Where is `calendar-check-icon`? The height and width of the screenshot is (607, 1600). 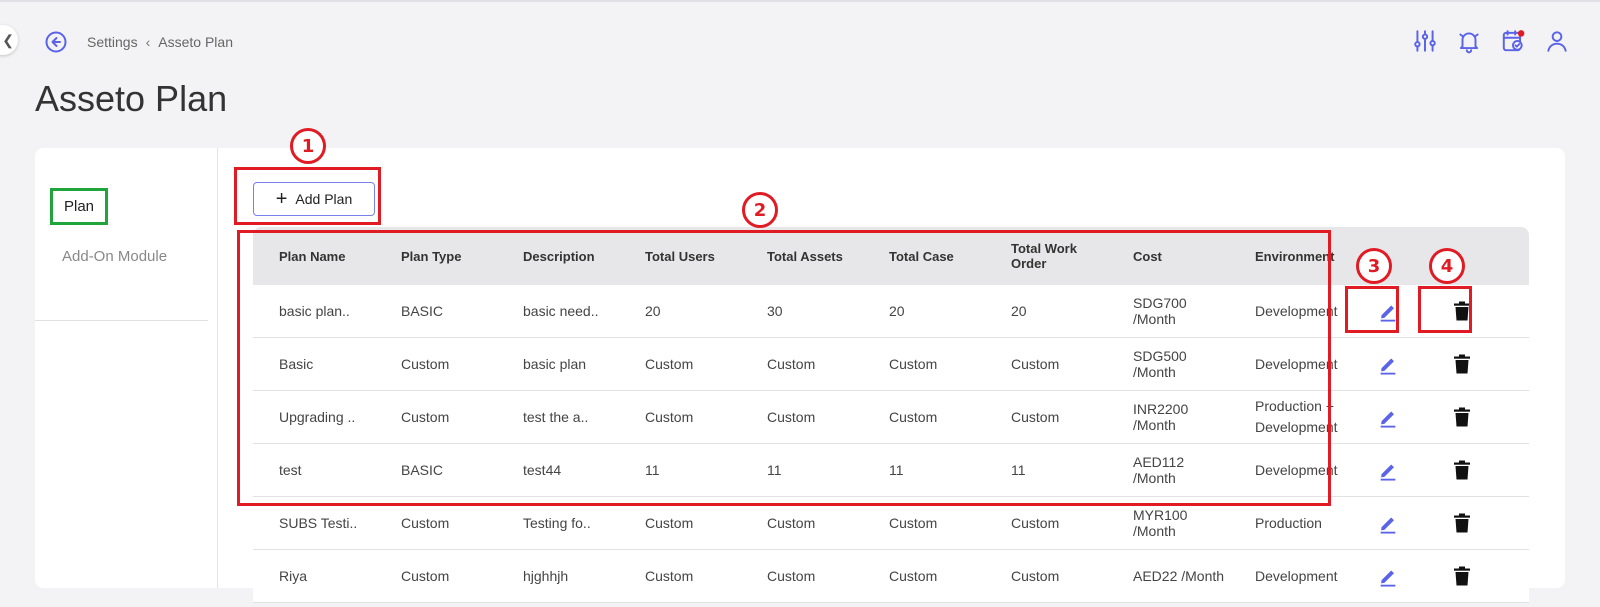 calendar-check-icon is located at coordinates (1513, 41).